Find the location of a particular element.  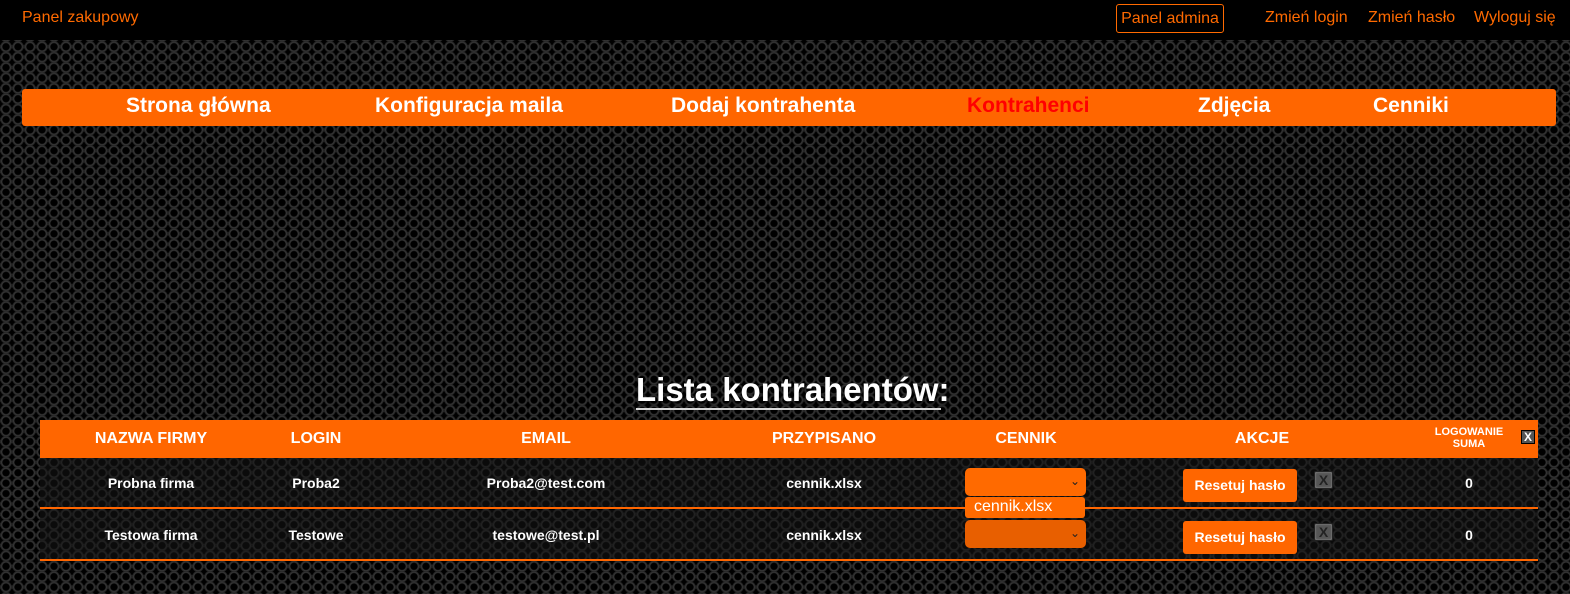

change-password-link: Zmień hasło is located at coordinates (1411, 18).